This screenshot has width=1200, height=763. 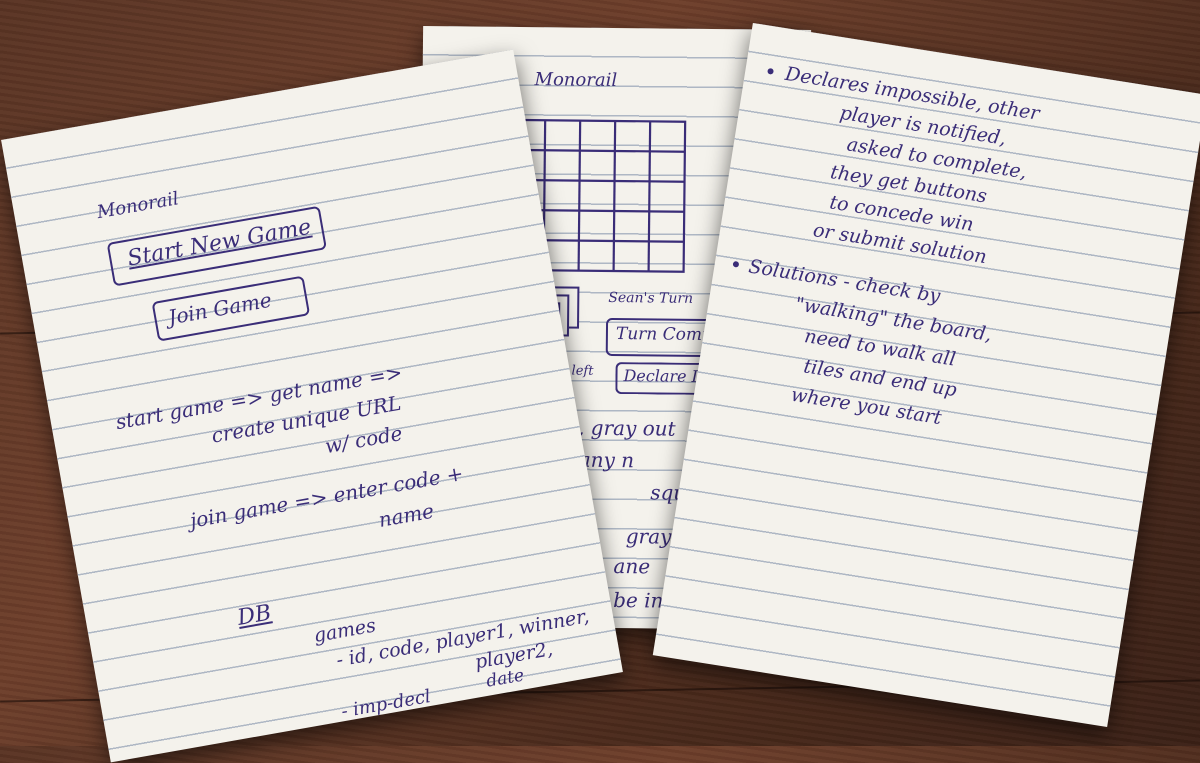 What do you see at coordinates (254, 615) in the screenshot?
I see `db-label: DB` at bounding box center [254, 615].